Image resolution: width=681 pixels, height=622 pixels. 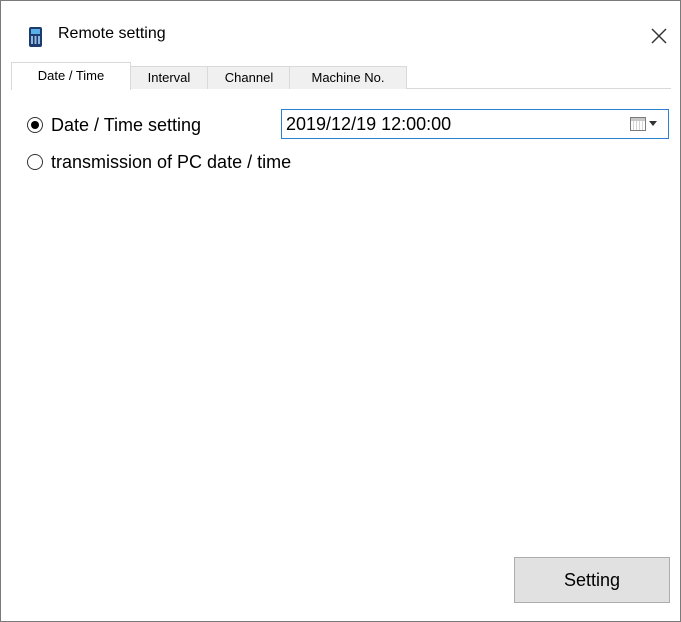 I want to click on close-icon, so click(x=659, y=36).